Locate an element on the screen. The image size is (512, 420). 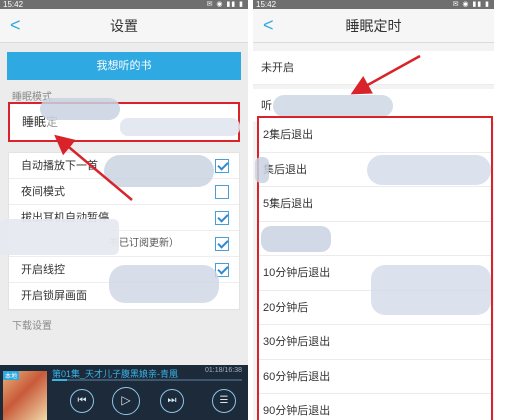
page-title: 设置 is located at coordinates (124, 26).